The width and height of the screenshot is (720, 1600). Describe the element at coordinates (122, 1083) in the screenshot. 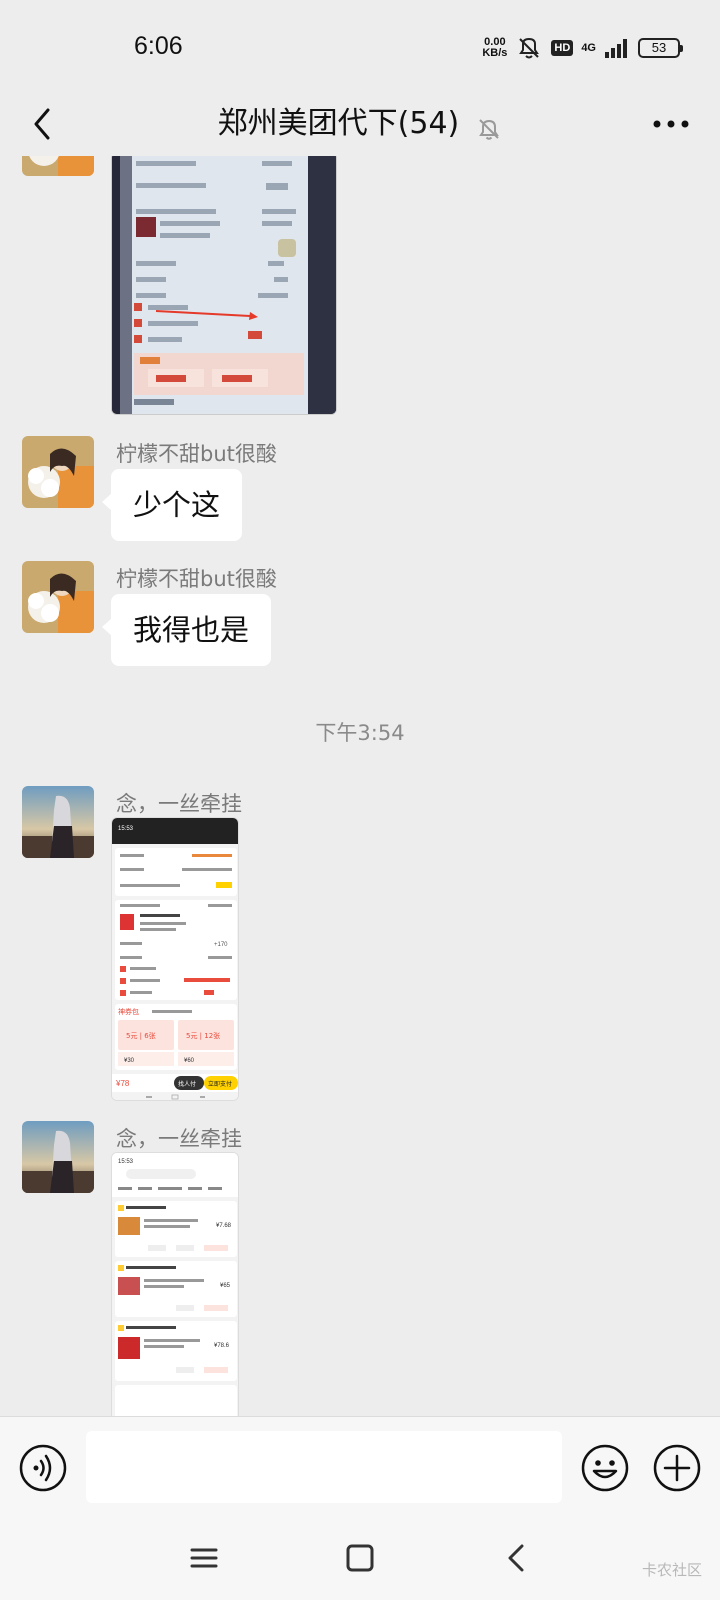

I see `shot-pay-total: ¥78` at that location.